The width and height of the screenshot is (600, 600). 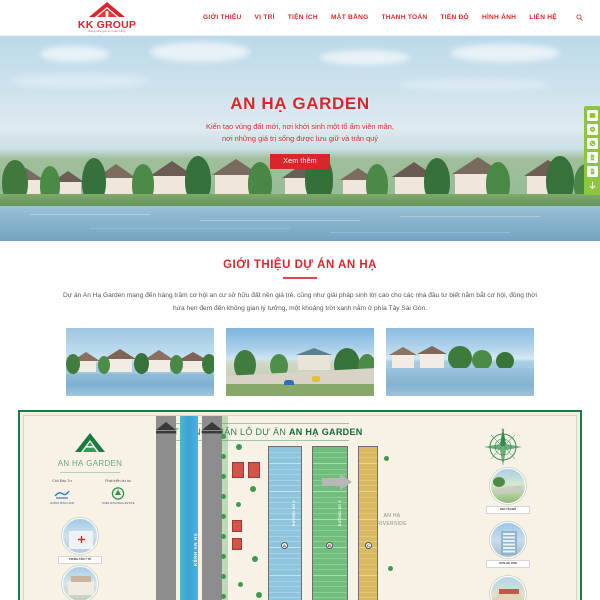 I want to click on hero-water, so click(x=300, y=223).